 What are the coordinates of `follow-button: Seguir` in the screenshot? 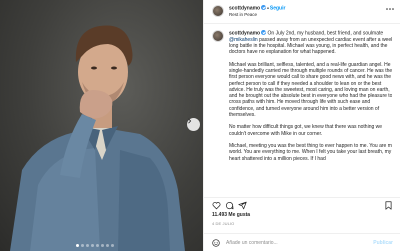 It's located at (278, 9).